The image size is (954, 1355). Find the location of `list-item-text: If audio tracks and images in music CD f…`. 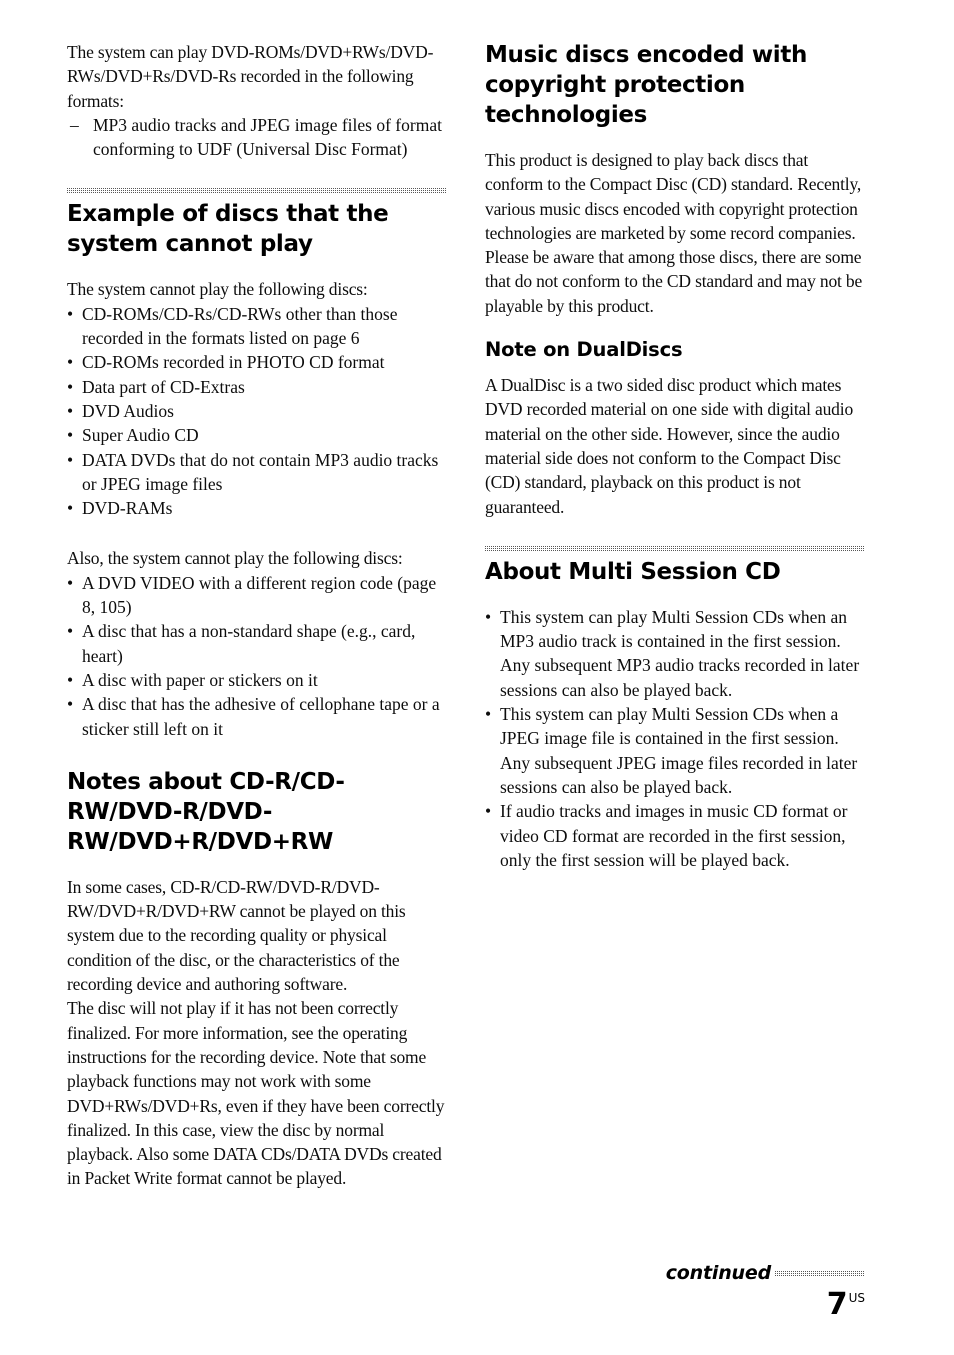

list-item-text: If audio tracks and images in music CD f… is located at coordinates (674, 835).